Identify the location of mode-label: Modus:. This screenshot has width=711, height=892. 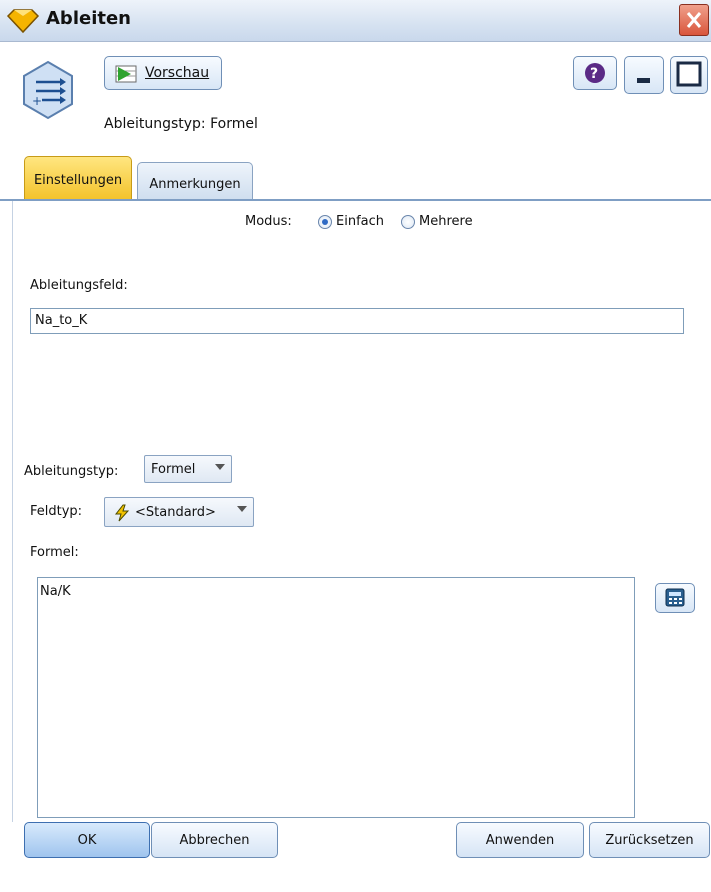
(268, 221).